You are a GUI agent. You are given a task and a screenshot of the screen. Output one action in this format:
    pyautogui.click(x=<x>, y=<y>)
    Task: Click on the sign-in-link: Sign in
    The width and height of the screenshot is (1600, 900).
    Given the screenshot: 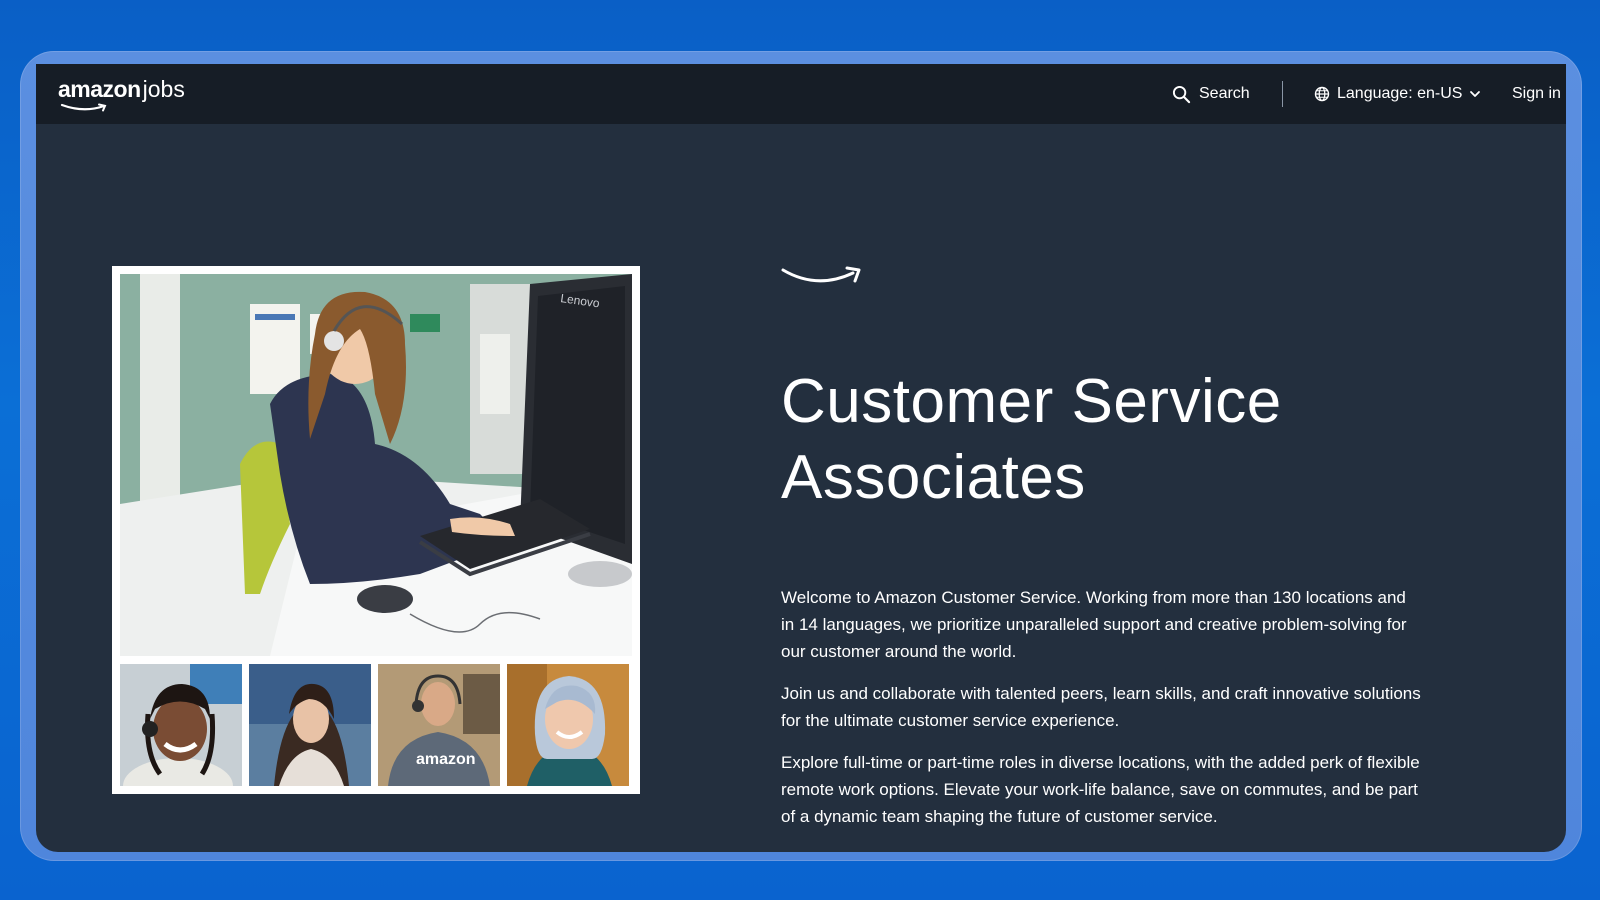 What is the action you would take?
    pyautogui.click(x=1536, y=94)
    